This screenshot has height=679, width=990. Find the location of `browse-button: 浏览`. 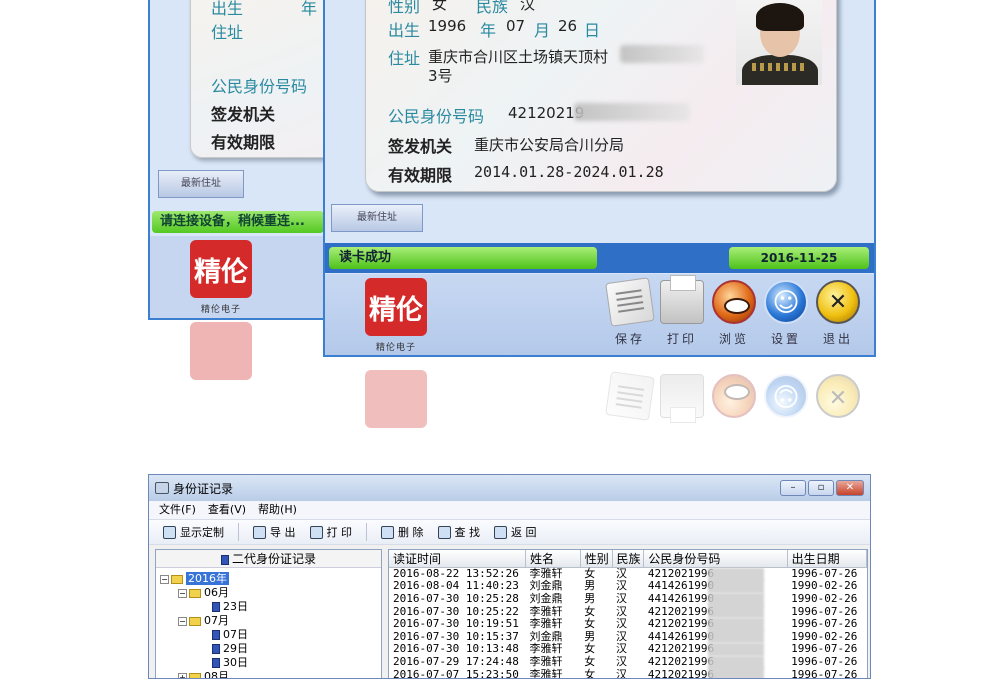

browse-button: 浏览 is located at coordinates (734, 313).